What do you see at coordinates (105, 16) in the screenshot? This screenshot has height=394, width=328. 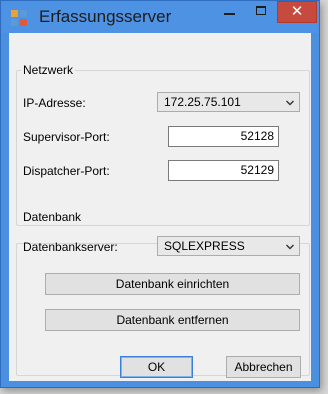 I see `window-title: Erfassungsserver` at bounding box center [105, 16].